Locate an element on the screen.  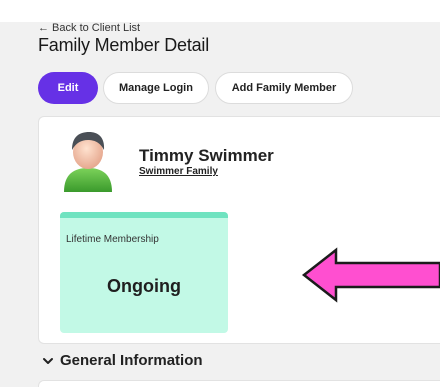
chevron-down-icon is located at coordinates (48, 360).